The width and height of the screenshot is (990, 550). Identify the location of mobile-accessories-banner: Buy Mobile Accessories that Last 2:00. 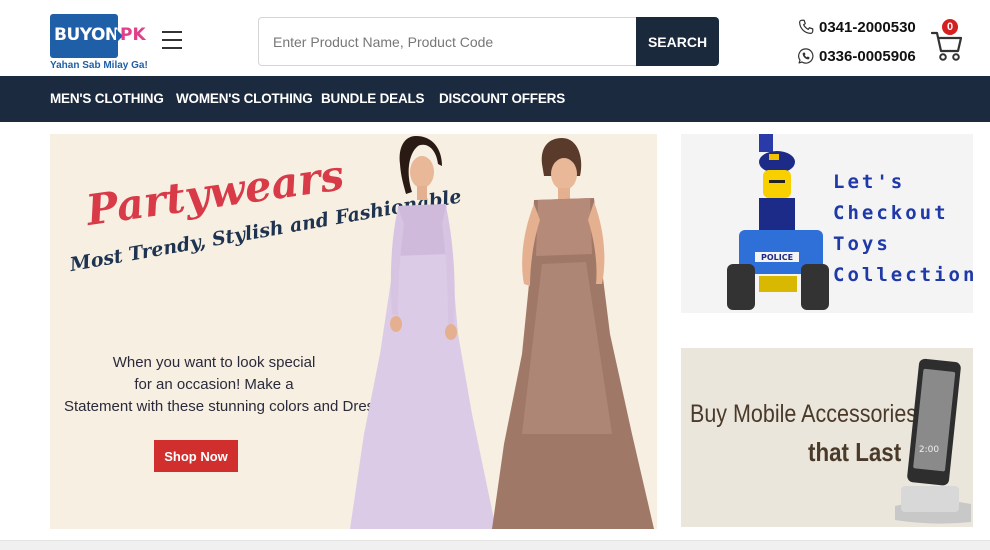
(827, 437).